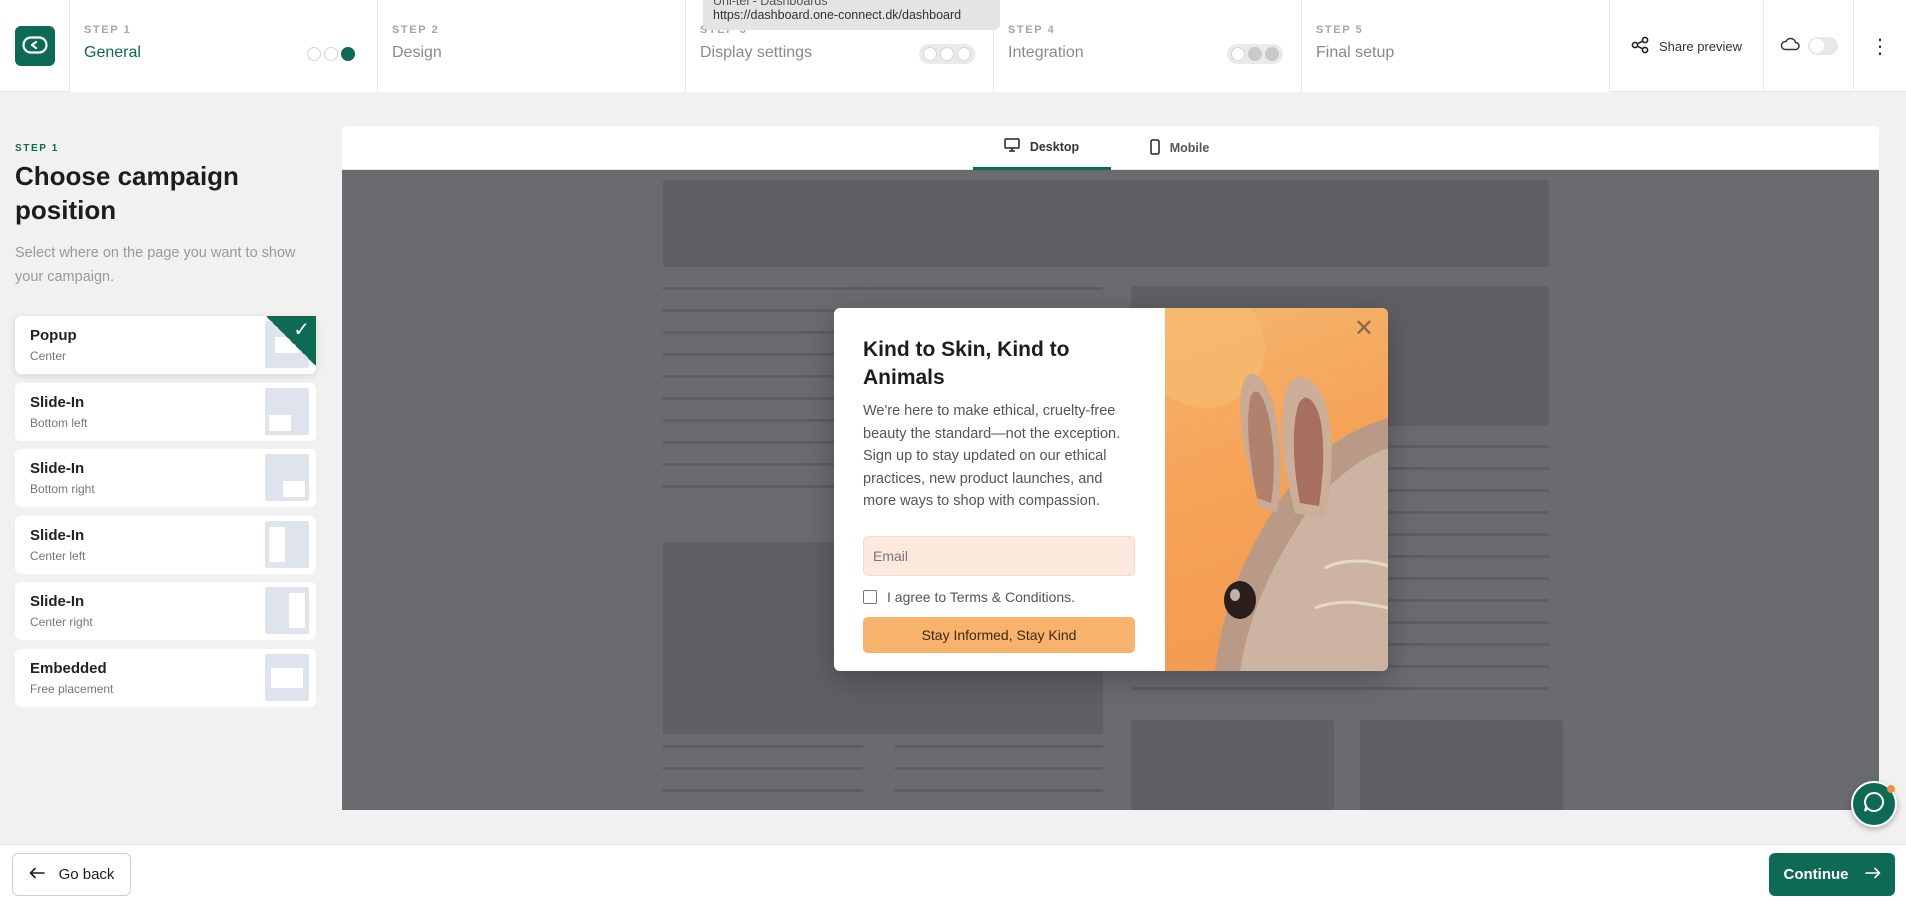  What do you see at coordinates (301, 330) in the screenshot?
I see `checkmark-icon: ✓` at bounding box center [301, 330].